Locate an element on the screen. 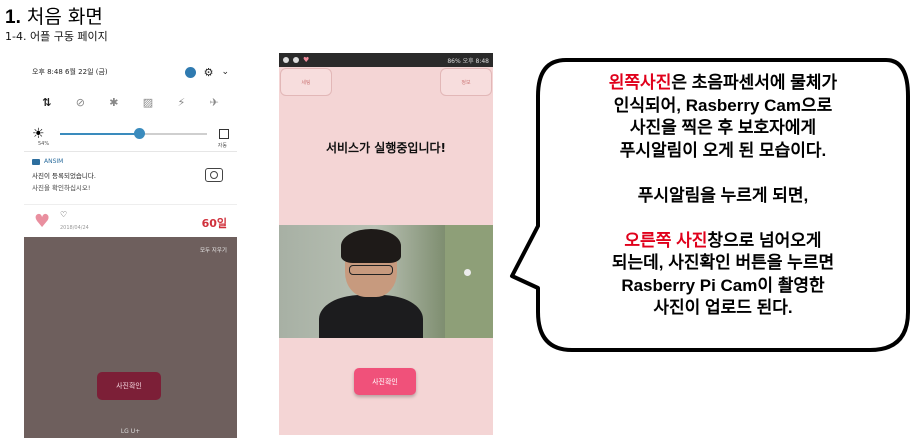 This screenshot has height=442, width=919. bubble-line: 푸시알림을 누르게 되면, is located at coordinates (723, 195).